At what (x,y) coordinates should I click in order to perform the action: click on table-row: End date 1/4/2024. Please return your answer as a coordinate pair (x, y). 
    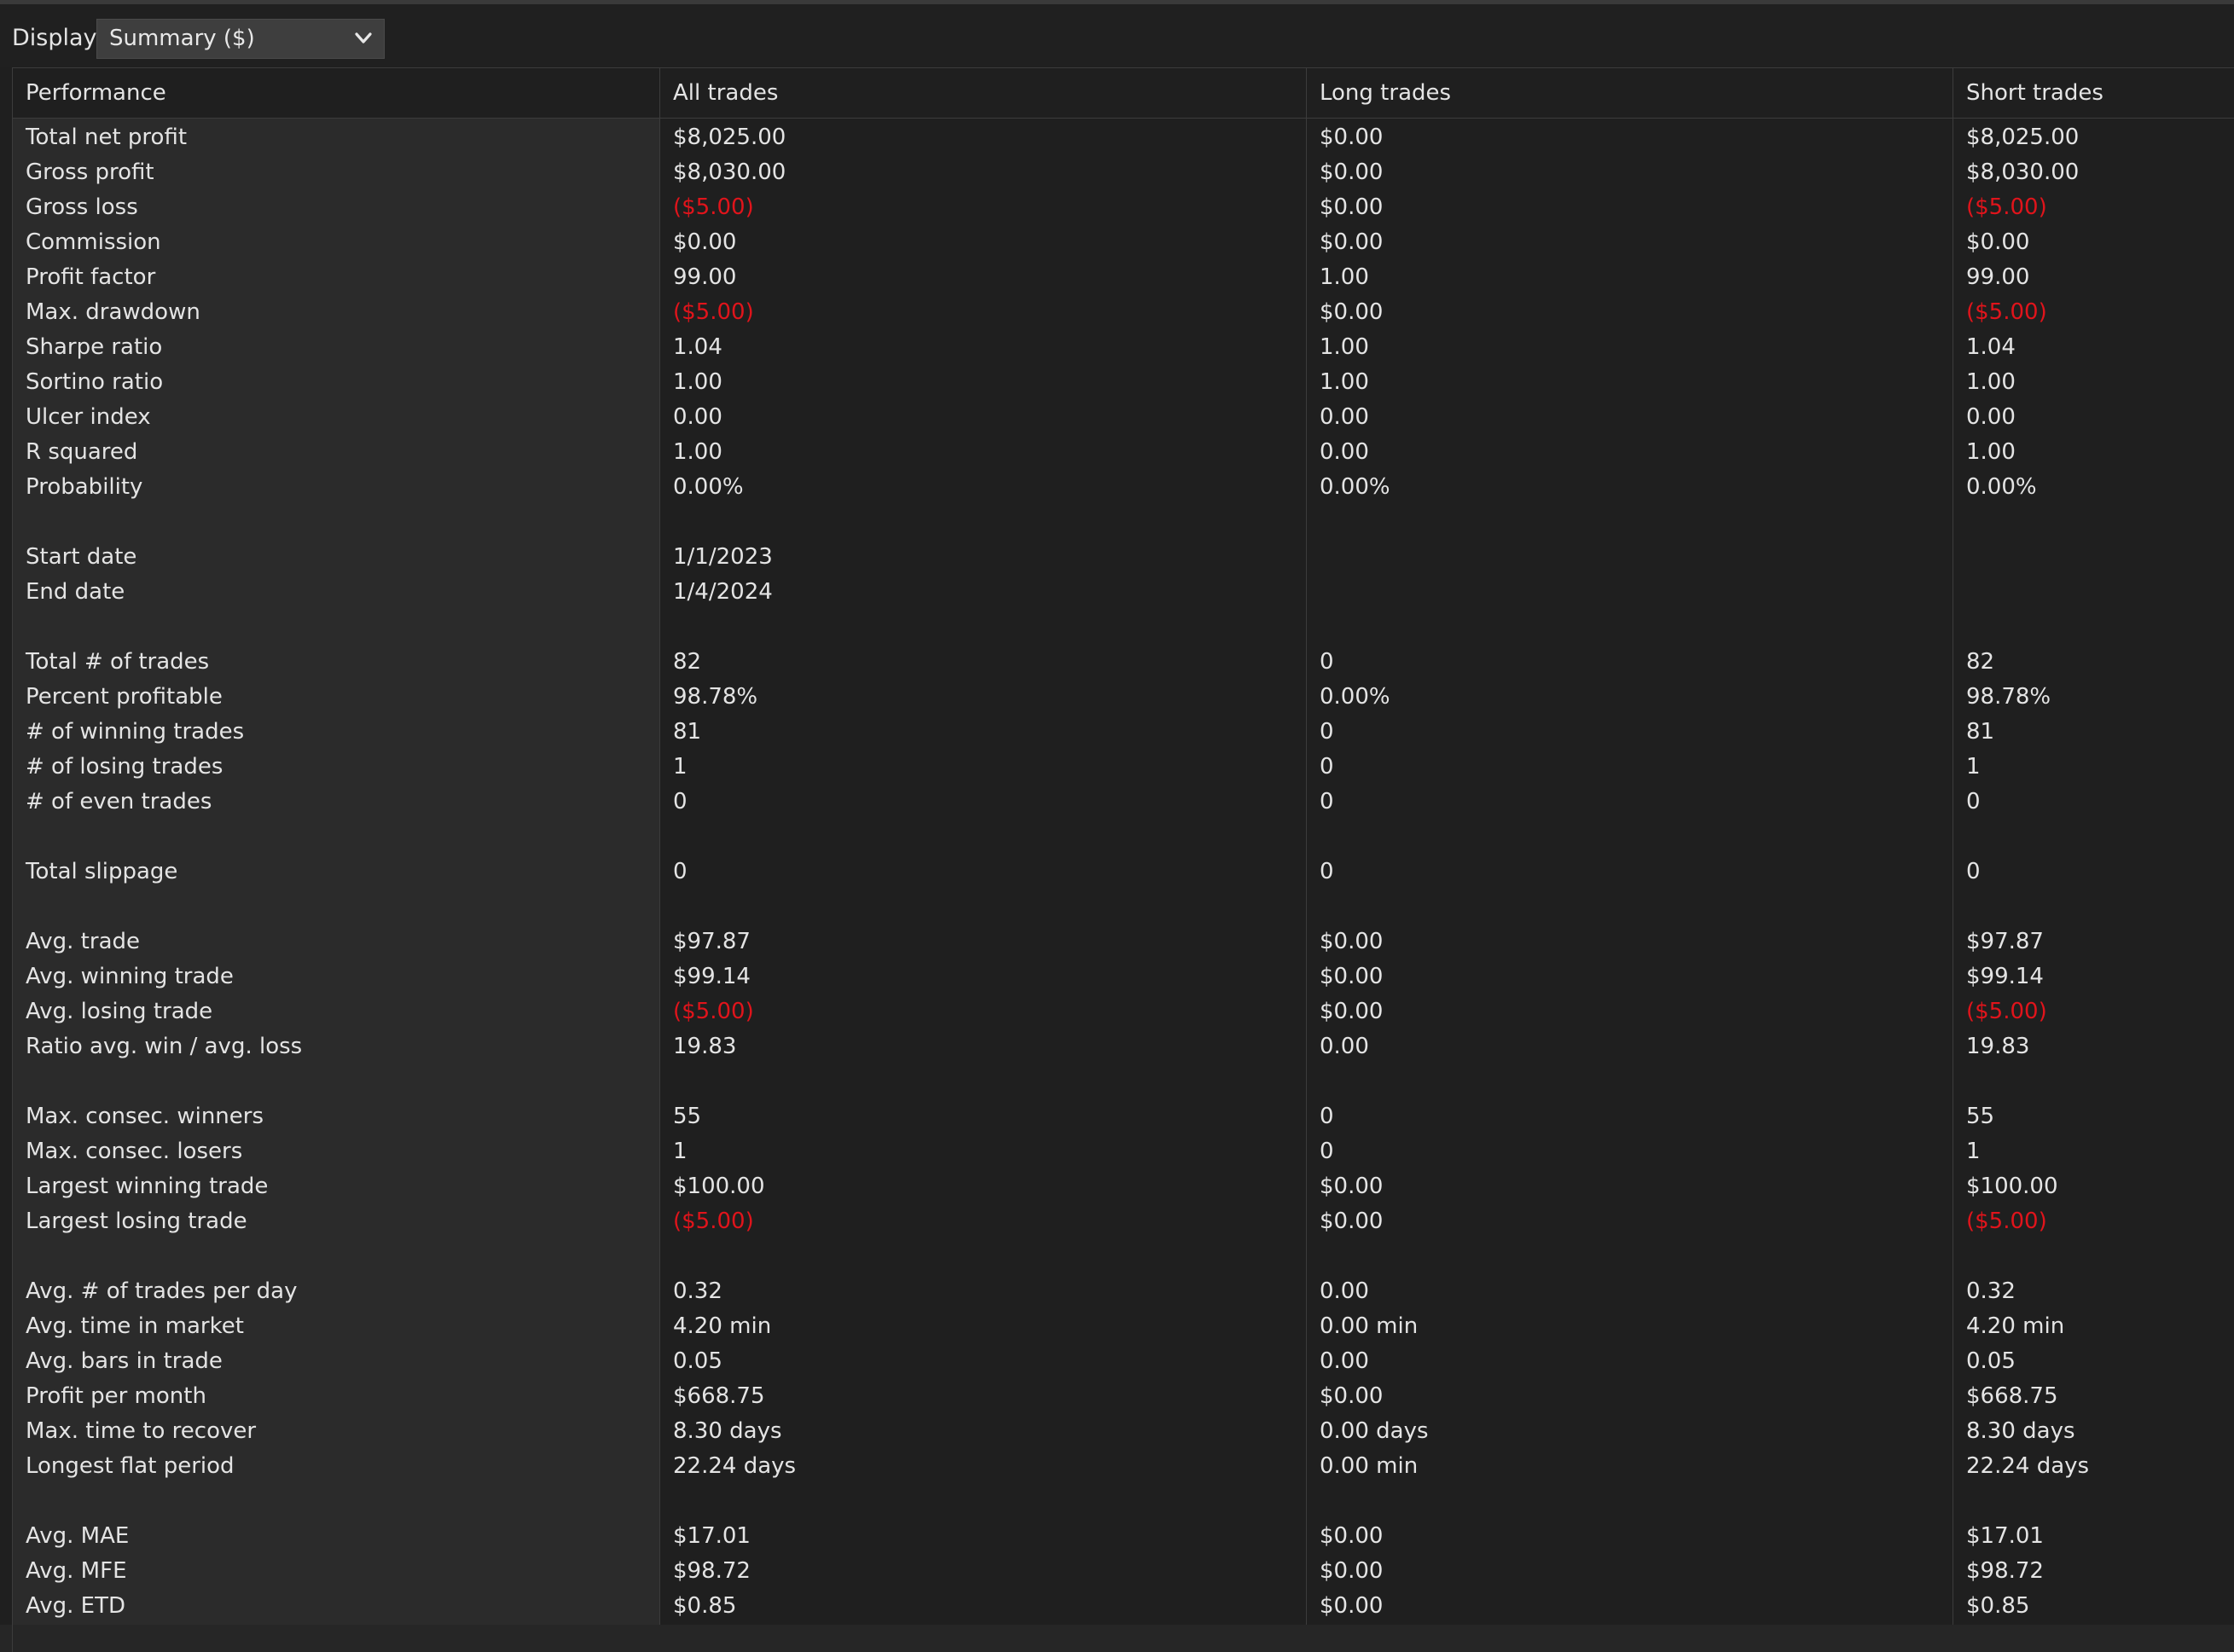
    Looking at the image, I should click on (1123, 592).